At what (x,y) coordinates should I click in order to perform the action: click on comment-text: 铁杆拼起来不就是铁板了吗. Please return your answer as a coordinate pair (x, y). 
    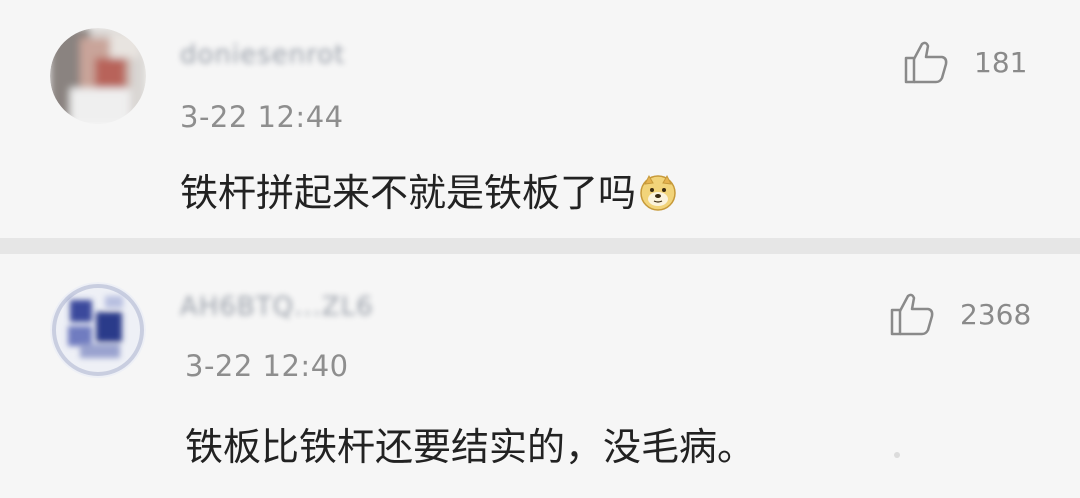
    Looking at the image, I should click on (429, 191).